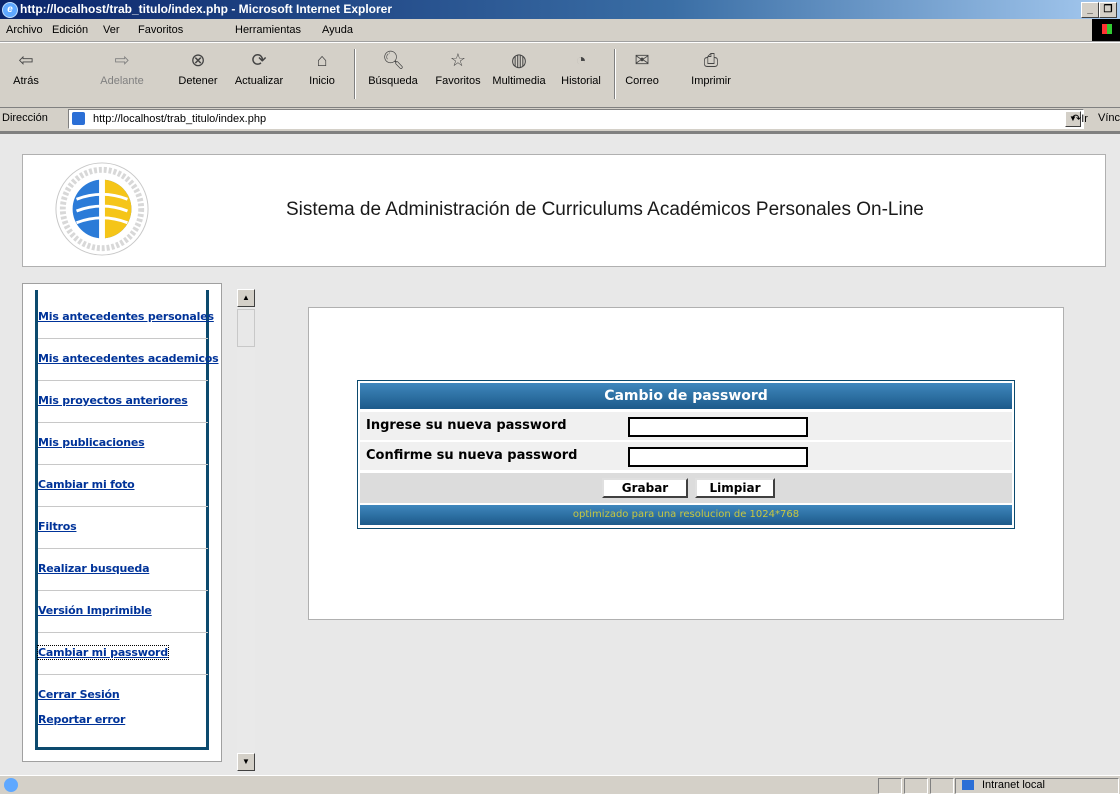 This screenshot has width=1120, height=794. Describe the element at coordinates (1084, 119) in the screenshot. I see `go-label: Ir` at that location.